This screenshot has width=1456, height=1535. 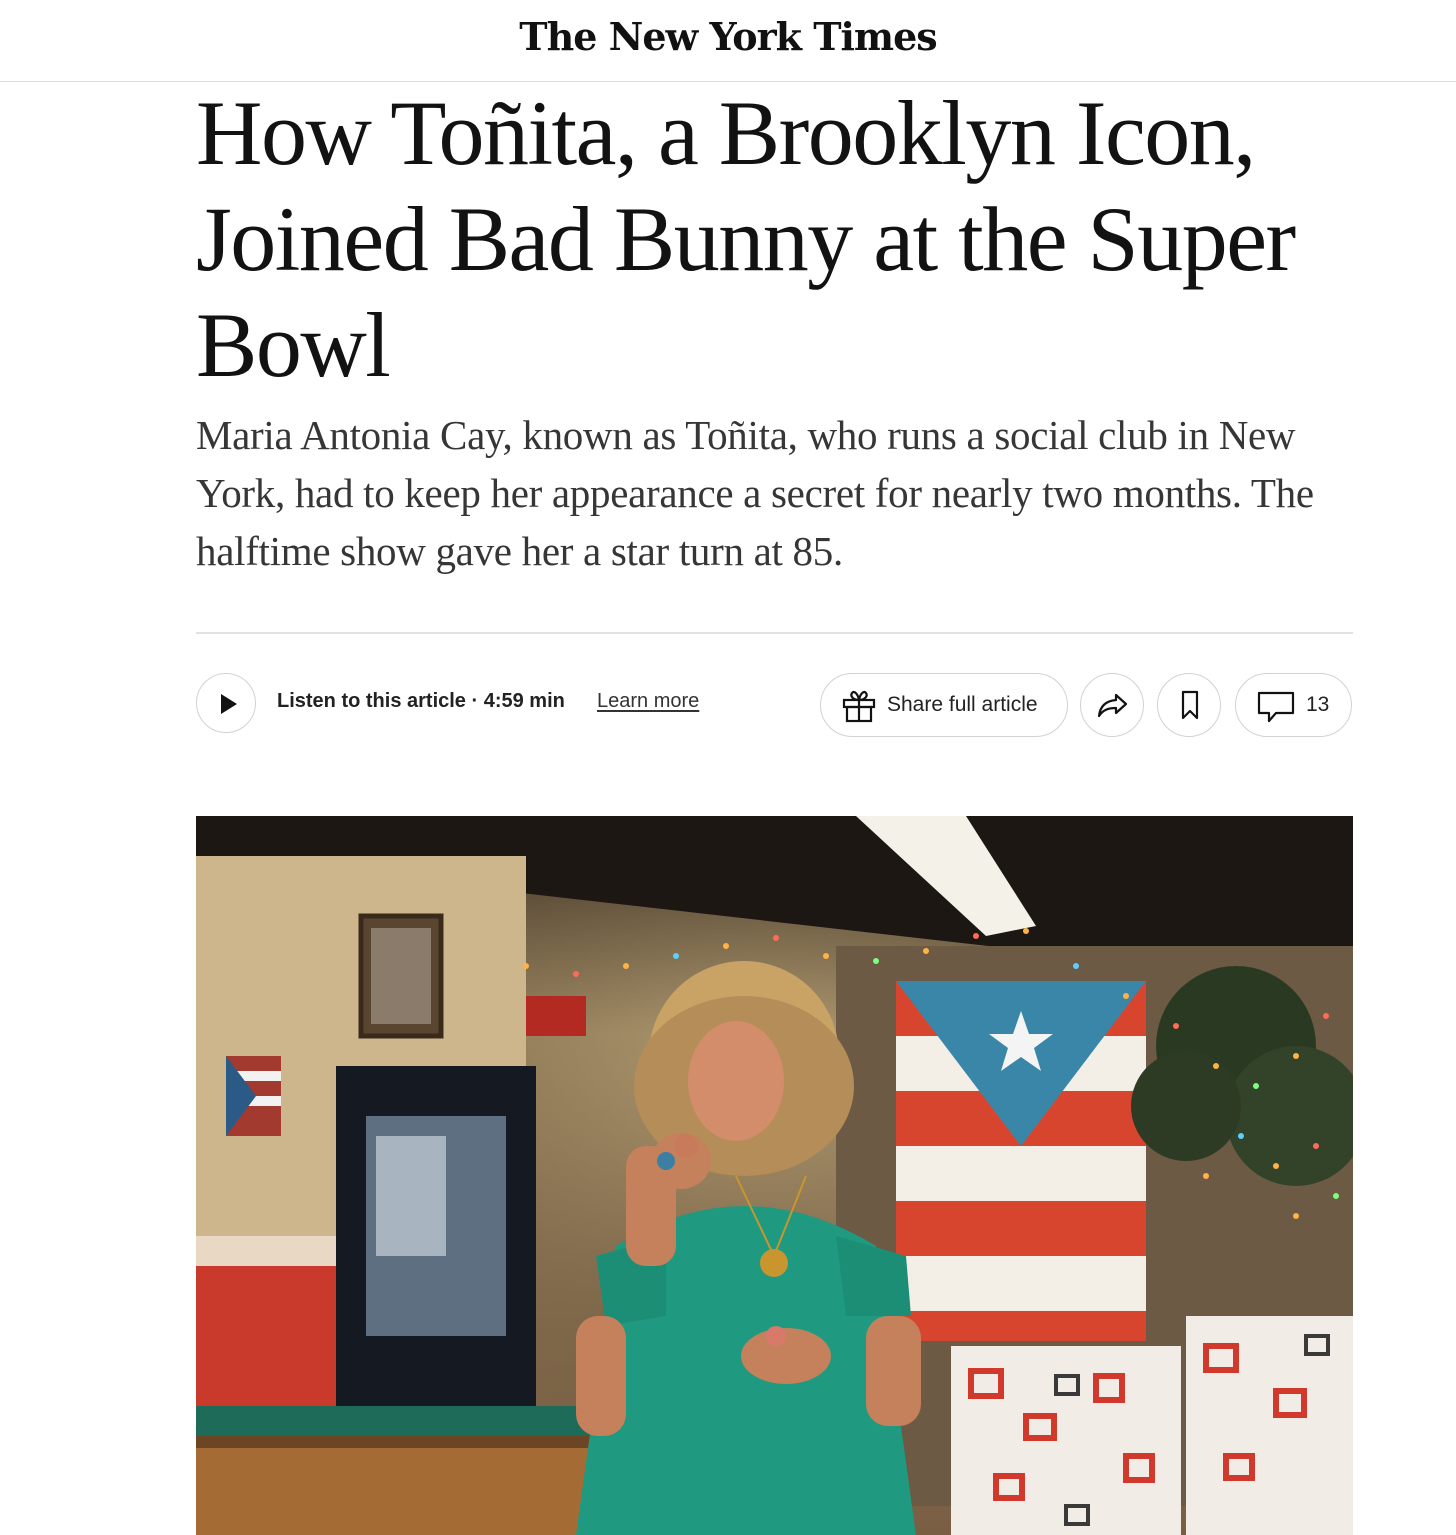 I want to click on comment-count: 13, so click(x=1318, y=704).